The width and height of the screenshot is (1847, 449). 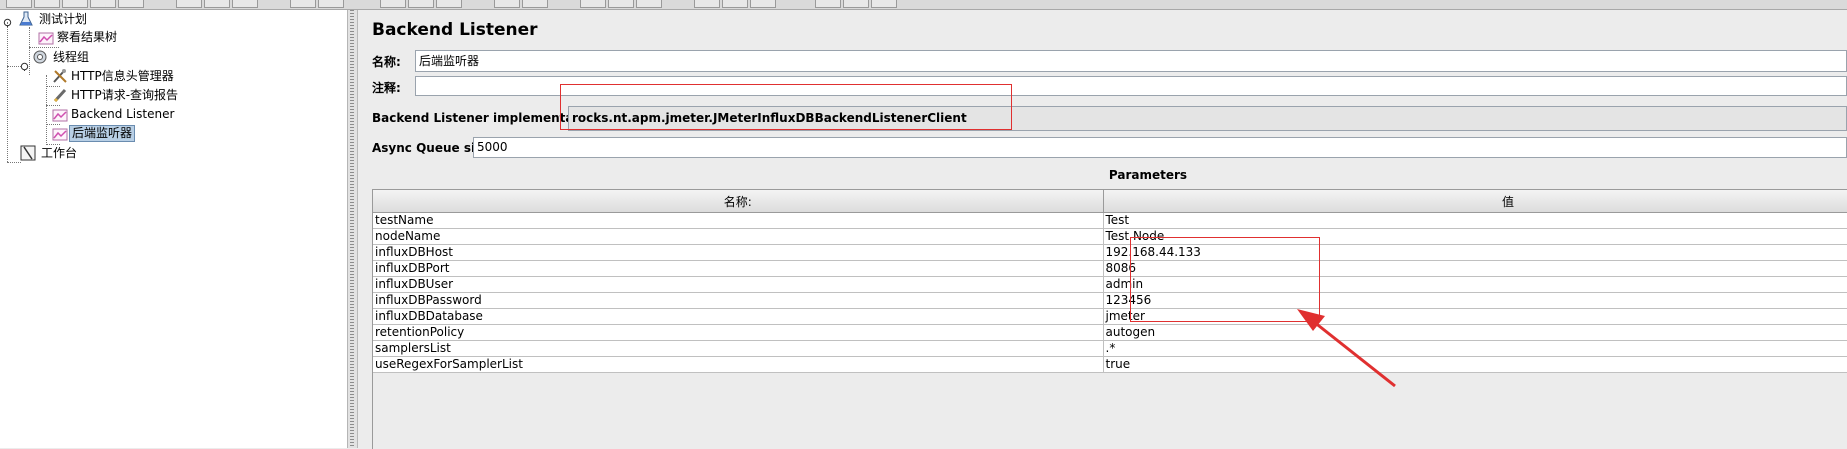 What do you see at coordinates (59, 153) in the screenshot?
I see `tree-item-label: 工作台` at bounding box center [59, 153].